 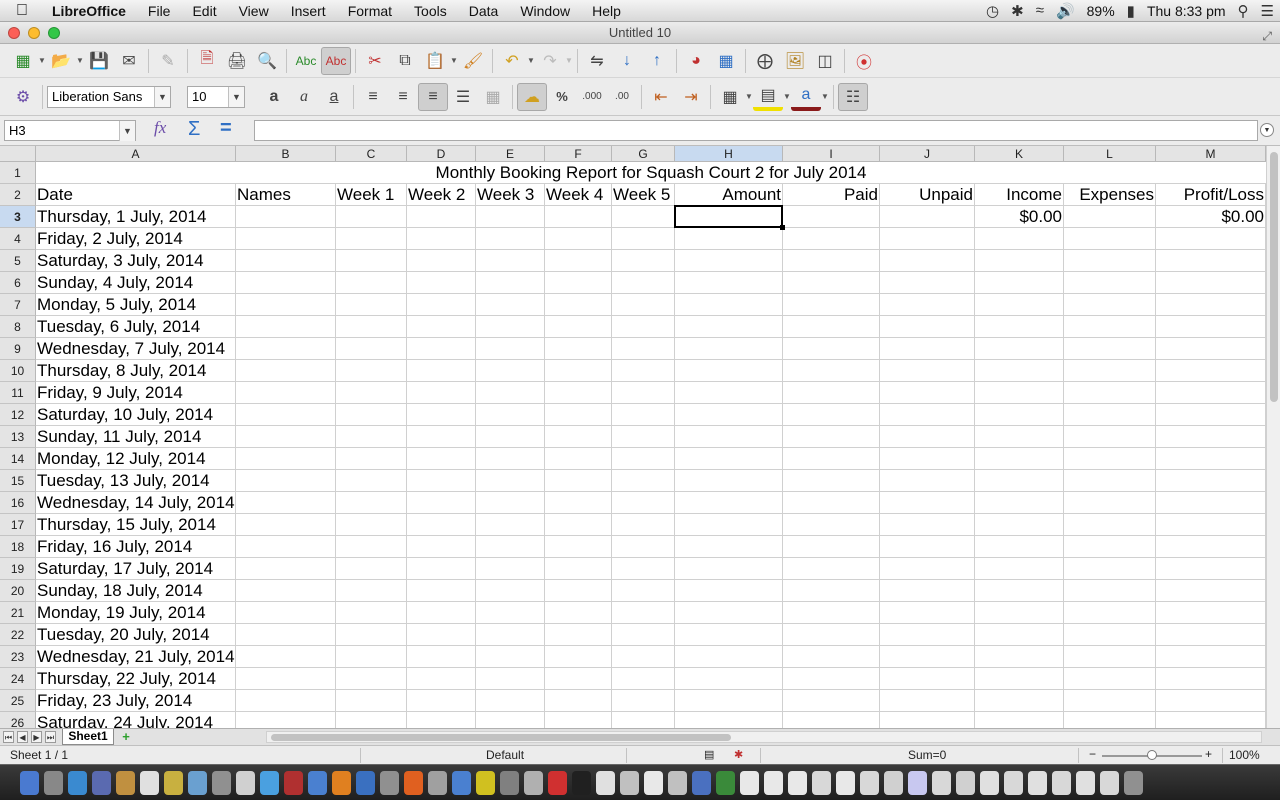 I want to click on autospellcheck-icon: Abc, so click(x=336, y=60).